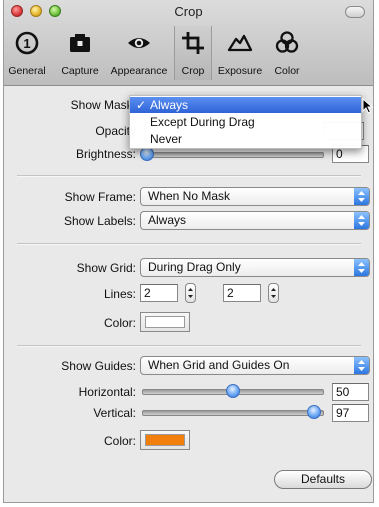 The height and width of the screenshot is (507, 379). Describe the element at coordinates (167, 220) in the screenshot. I see `show-labels-value: Always` at that location.